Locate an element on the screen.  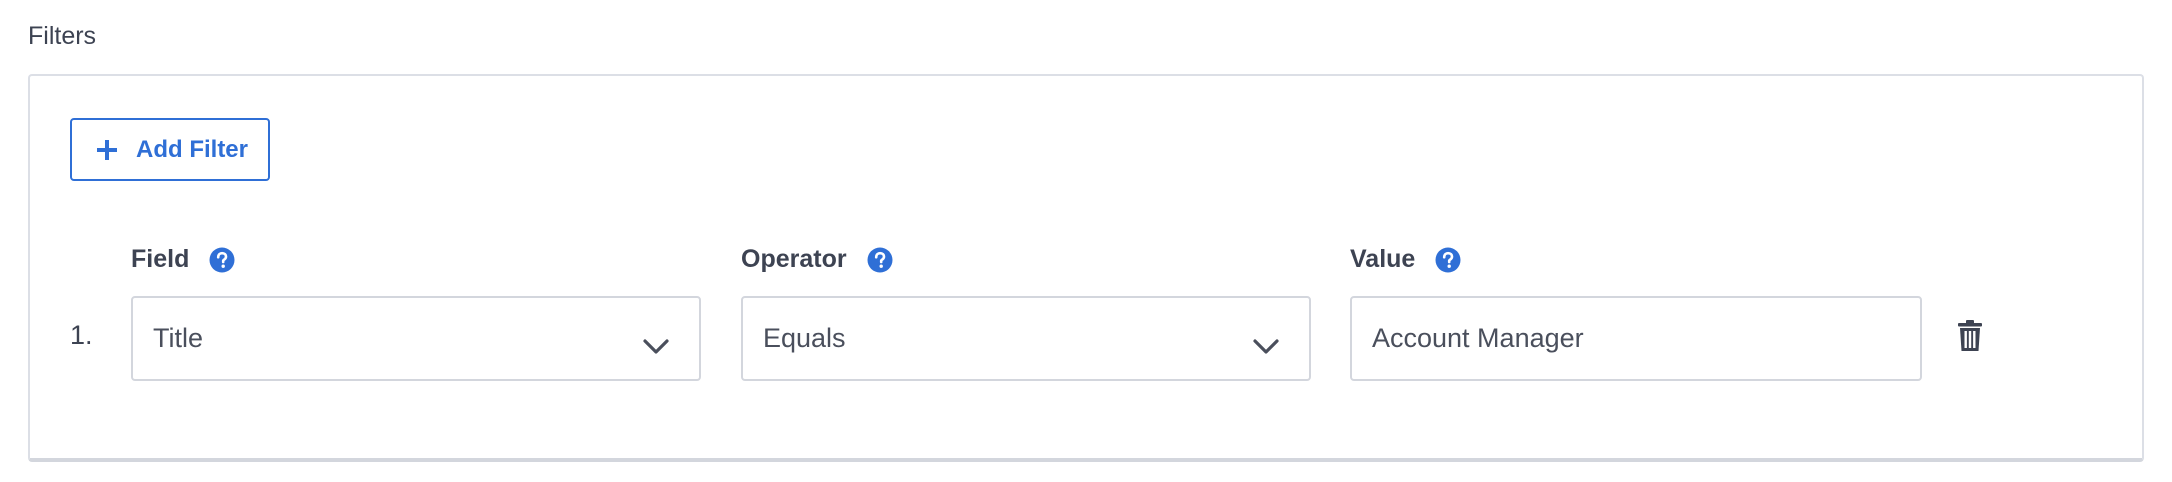
section-title: Filters is located at coordinates (62, 36).